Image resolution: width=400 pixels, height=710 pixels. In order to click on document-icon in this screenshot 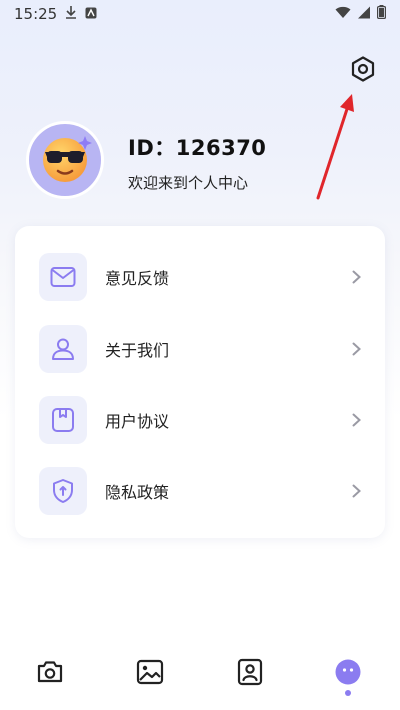, I will do `click(63, 420)`.